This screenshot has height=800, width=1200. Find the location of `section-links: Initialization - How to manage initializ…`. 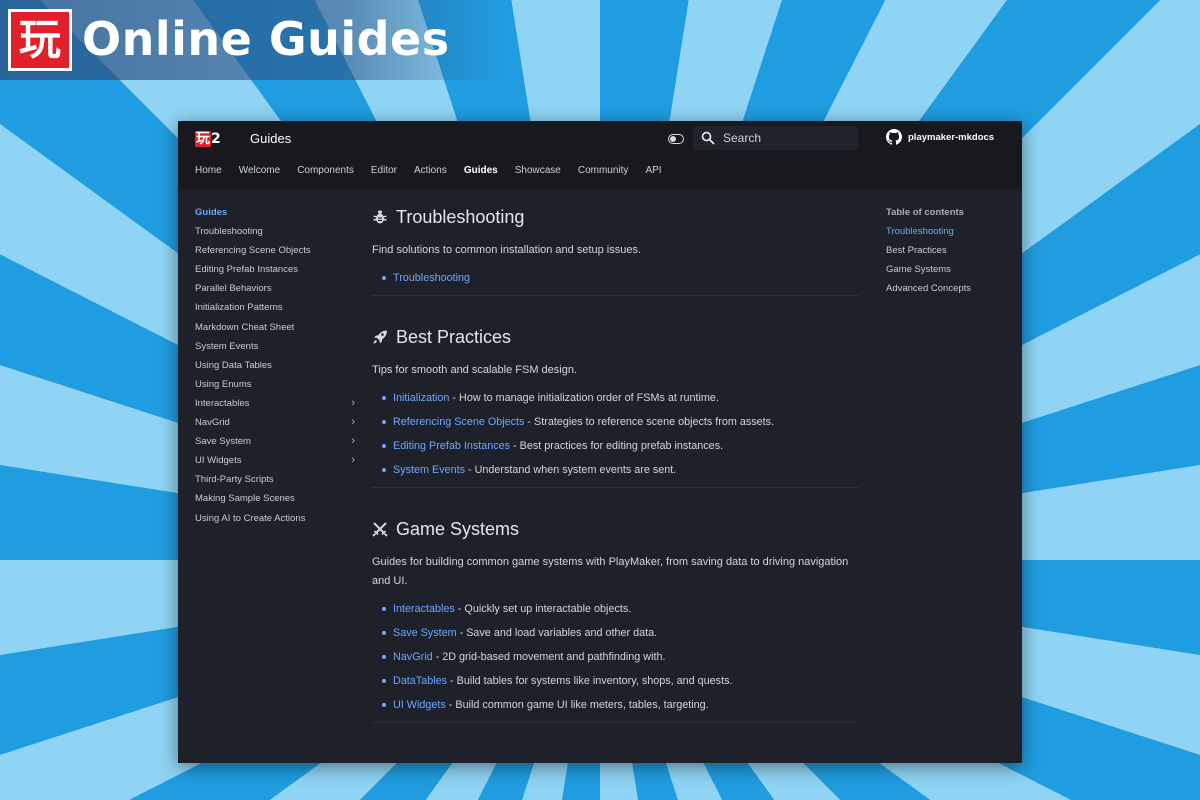

section-links: Initialization - How to manage initializ… is located at coordinates (615, 439).